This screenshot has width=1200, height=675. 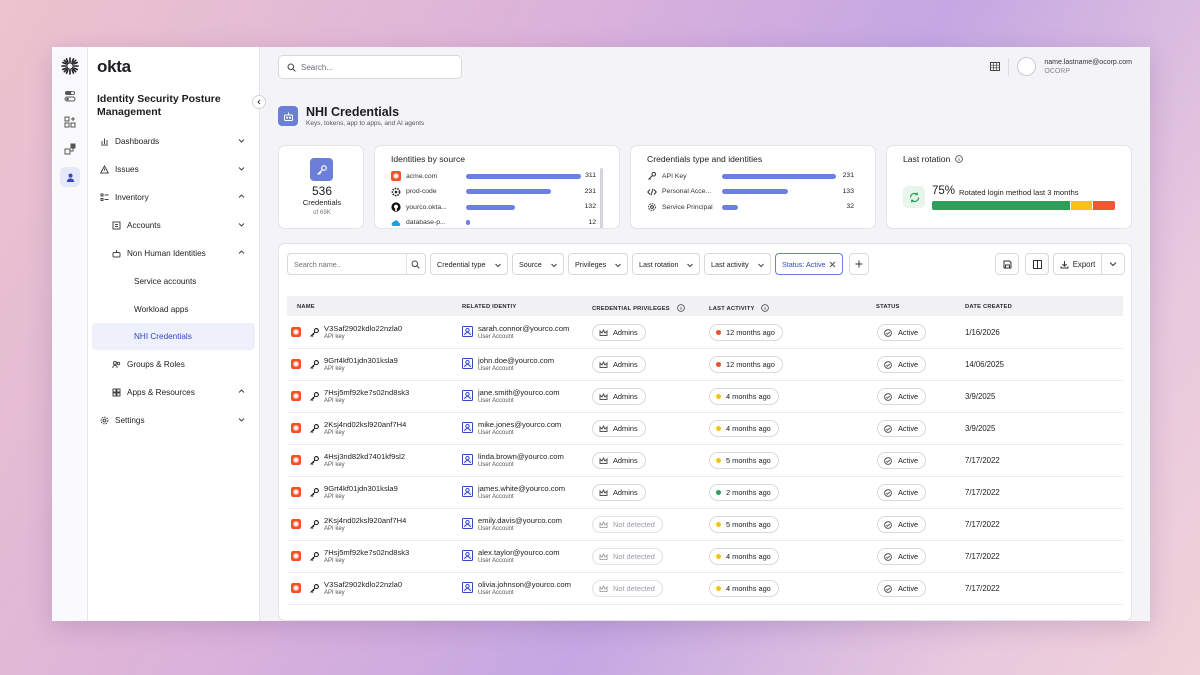 I want to click on related-identity-cell: james.white@yourco.com User Account, so click(x=521, y=492).